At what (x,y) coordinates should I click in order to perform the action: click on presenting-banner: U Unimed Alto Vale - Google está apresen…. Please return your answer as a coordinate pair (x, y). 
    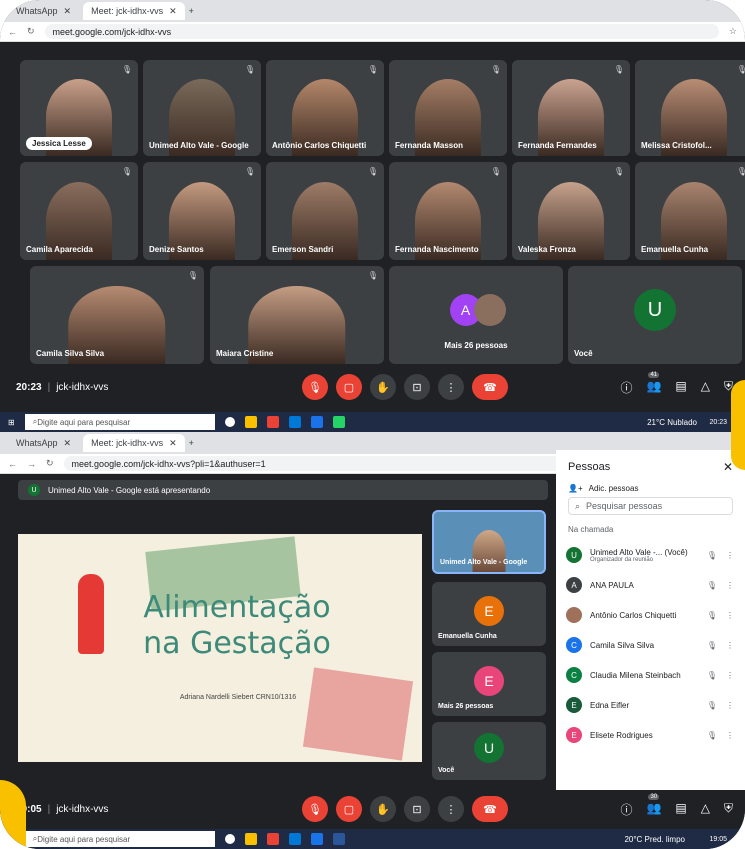
    Looking at the image, I should click on (283, 490).